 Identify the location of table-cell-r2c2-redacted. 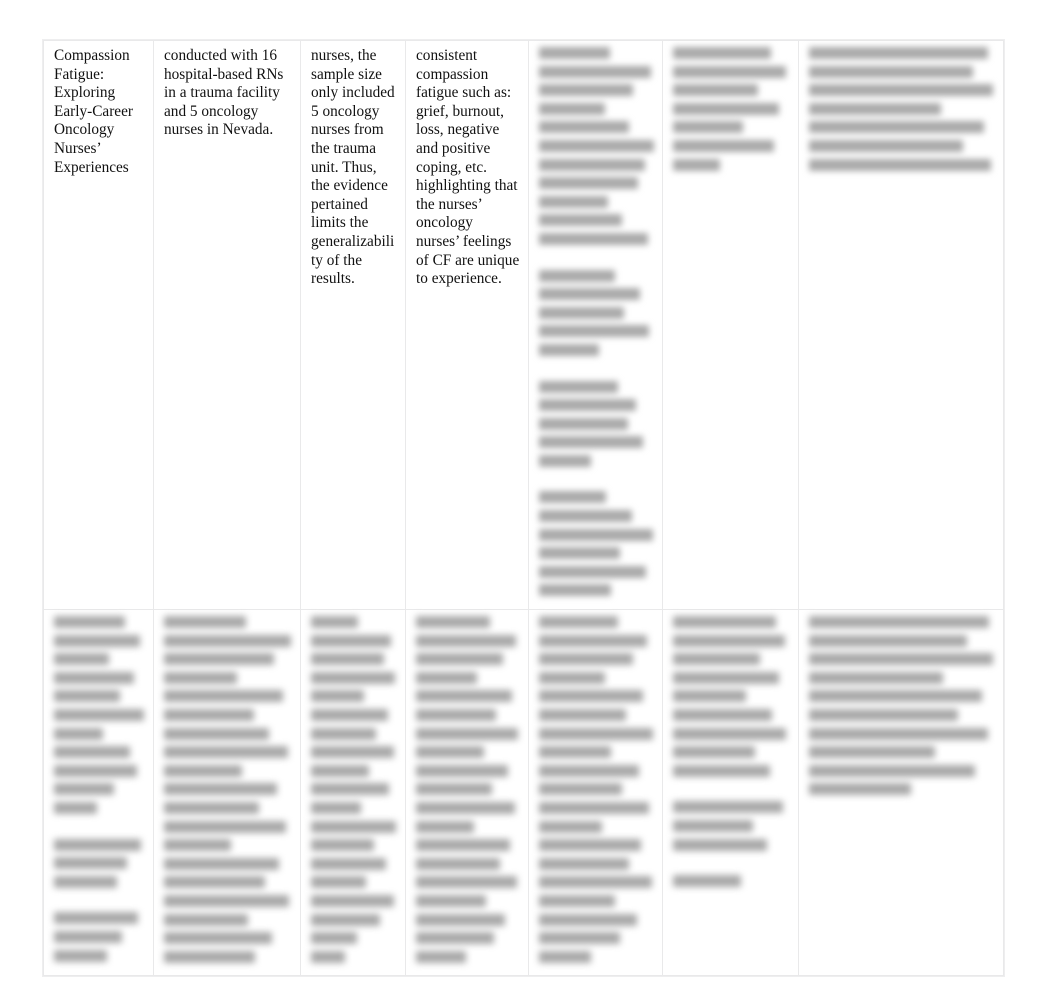
(227, 793).